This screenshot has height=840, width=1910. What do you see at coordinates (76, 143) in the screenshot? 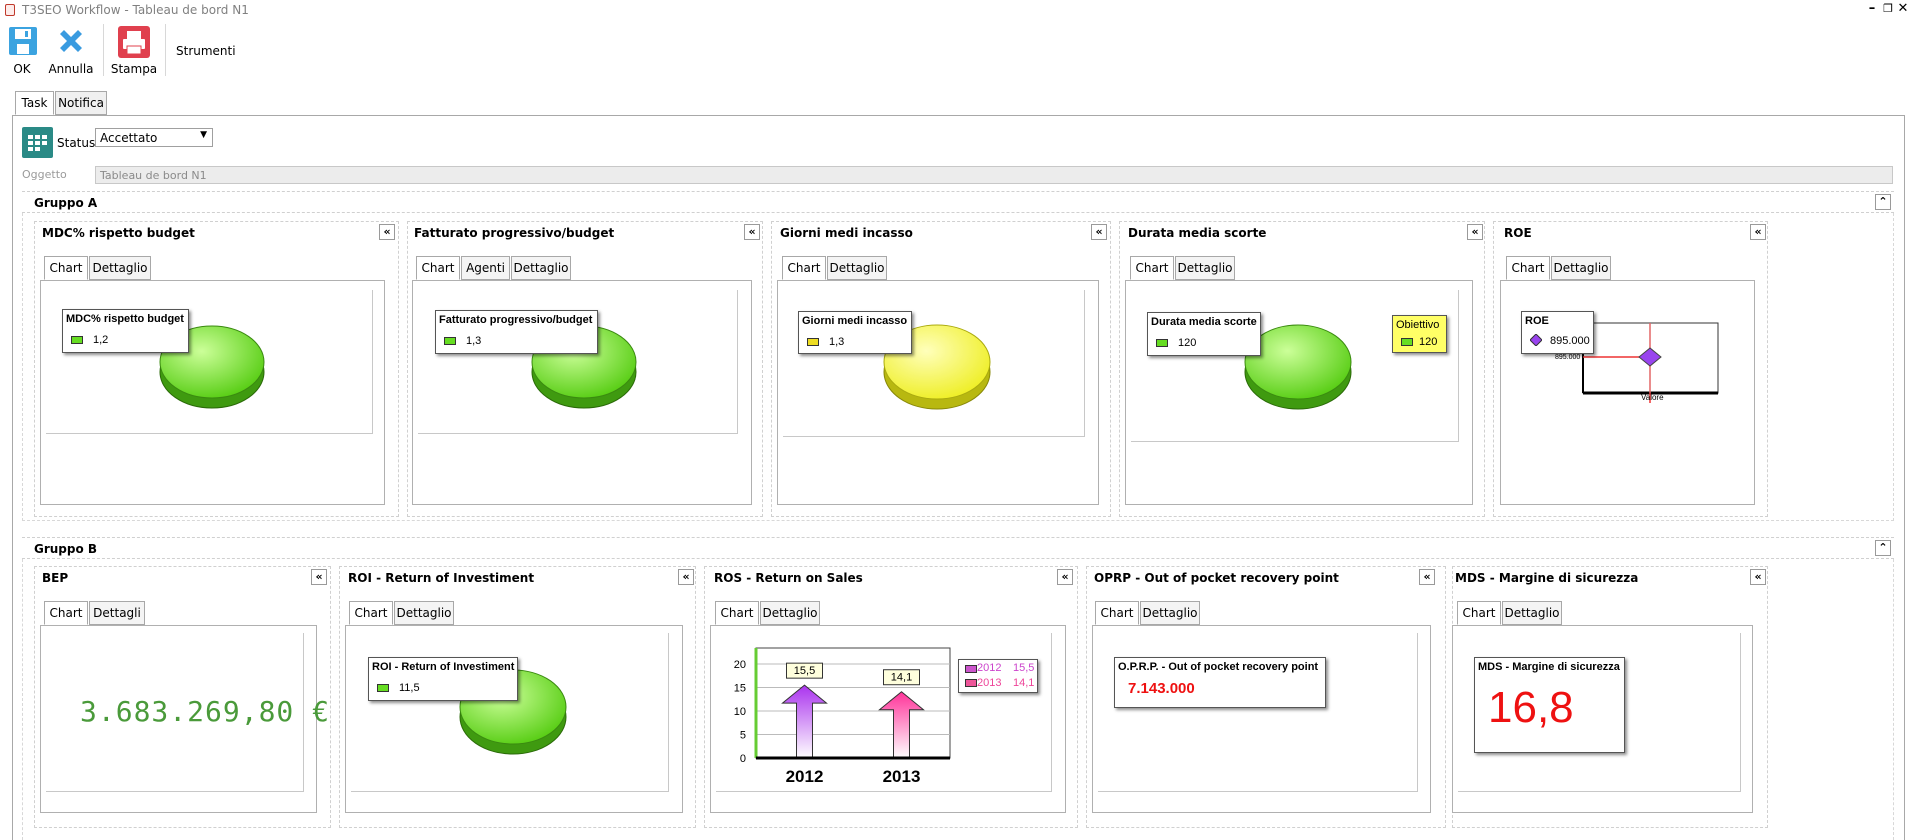
I see `status-label: Status` at bounding box center [76, 143].